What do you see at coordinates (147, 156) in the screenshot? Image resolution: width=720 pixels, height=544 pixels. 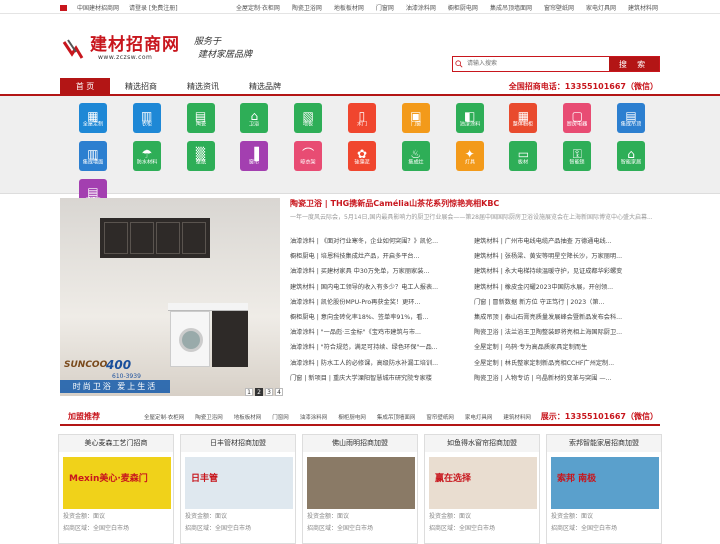 I see `category-防水材料: ☂ 防水材料` at bounding box center [147, 156].